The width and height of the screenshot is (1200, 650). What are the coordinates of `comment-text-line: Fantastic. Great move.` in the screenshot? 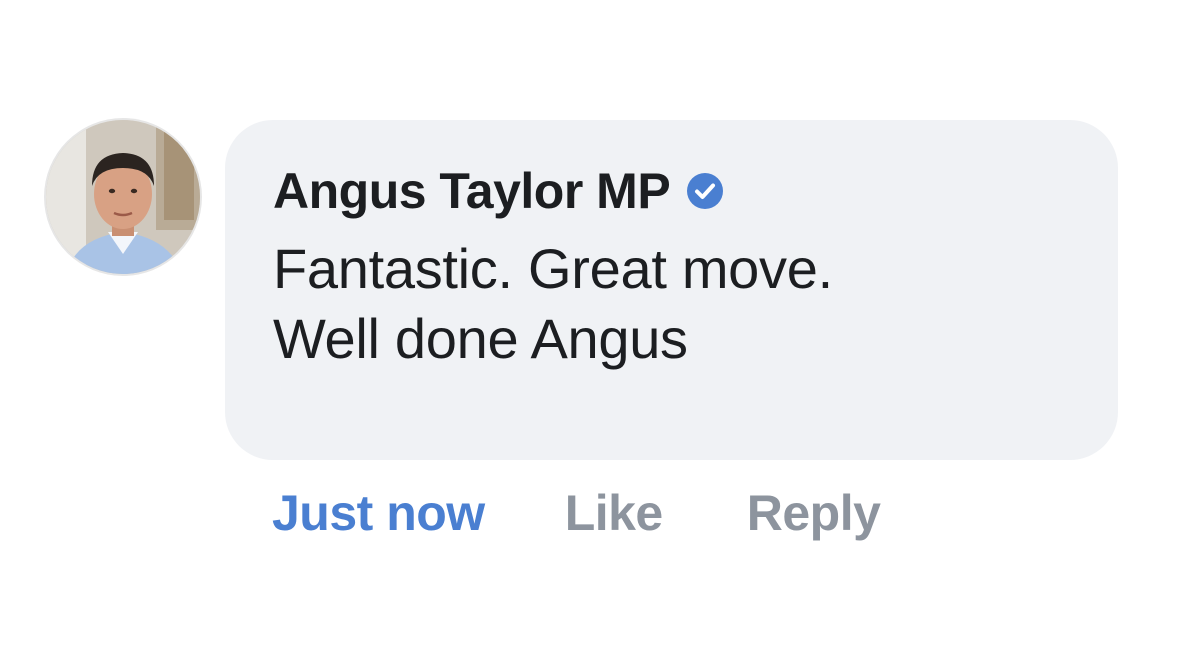 It's located at (553, 268).